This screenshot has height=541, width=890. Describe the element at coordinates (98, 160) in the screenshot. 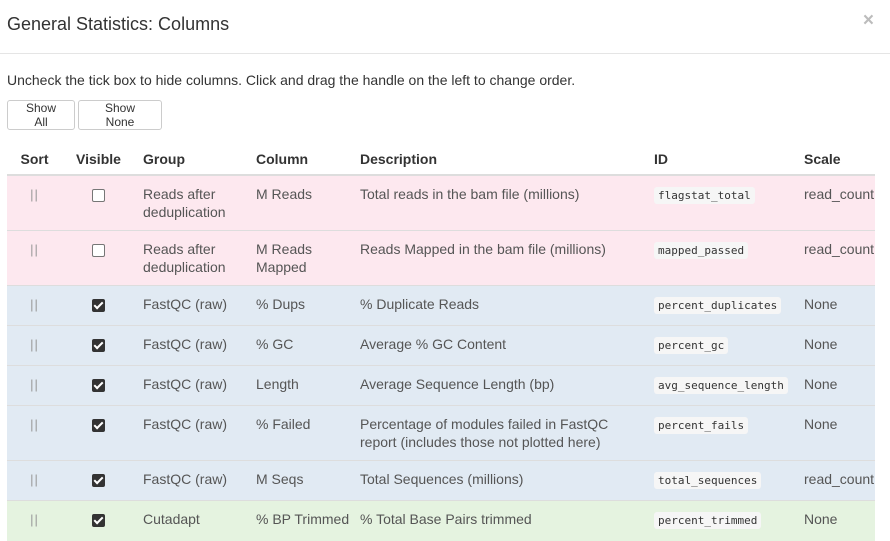

I see `header-visible: Visible` at that location.